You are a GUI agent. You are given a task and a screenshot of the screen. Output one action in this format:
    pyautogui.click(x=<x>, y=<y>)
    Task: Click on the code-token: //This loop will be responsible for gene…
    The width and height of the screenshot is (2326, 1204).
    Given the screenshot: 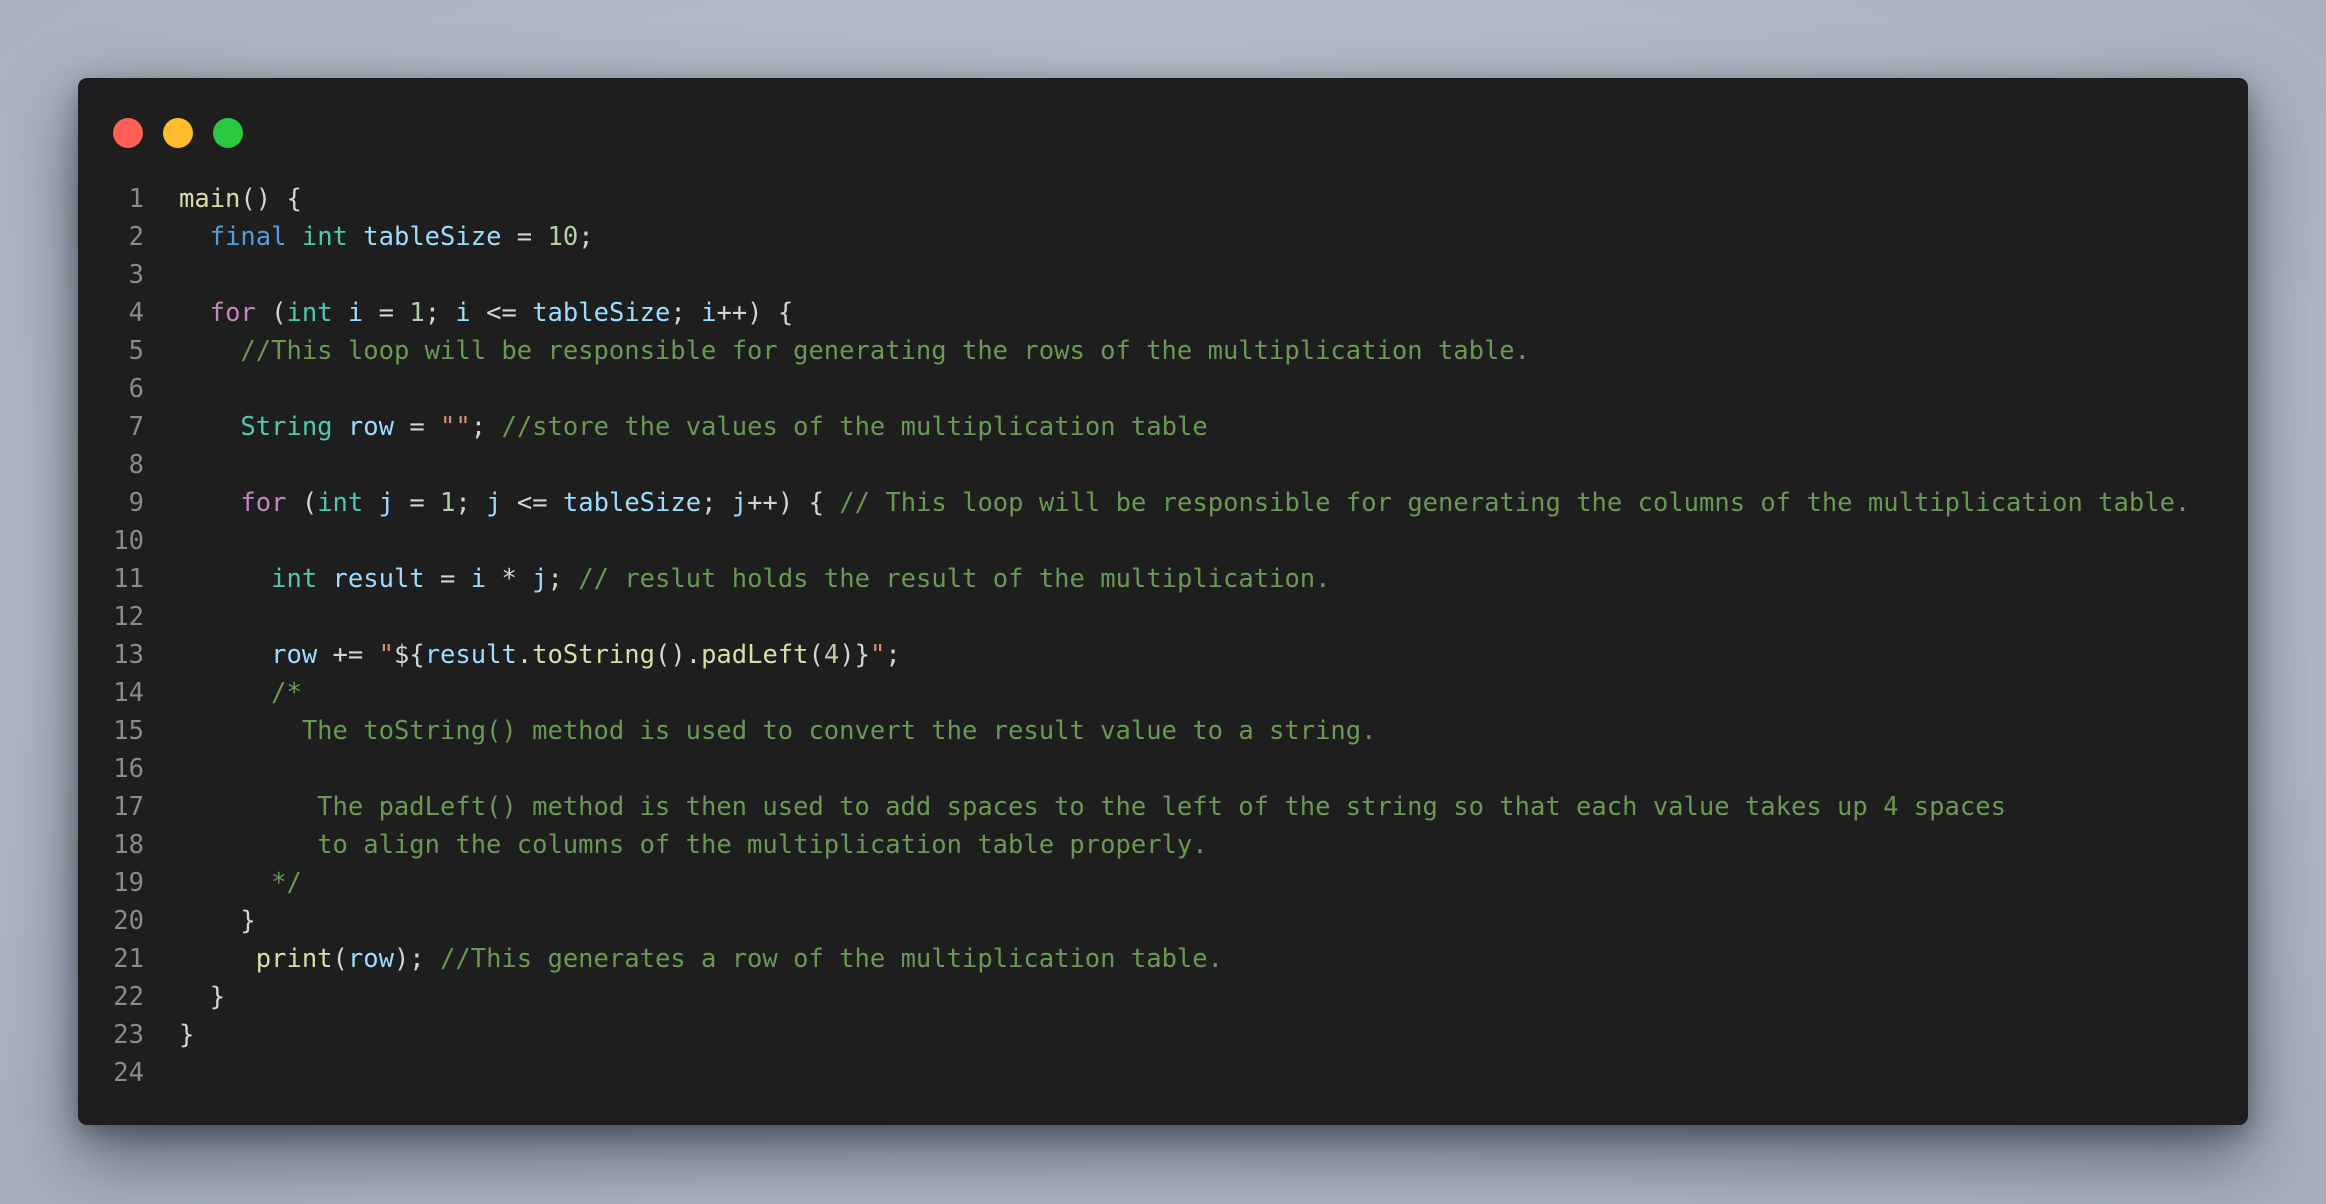 What is the action you would take?
    pyautogui.click(x=885, y=351)
    